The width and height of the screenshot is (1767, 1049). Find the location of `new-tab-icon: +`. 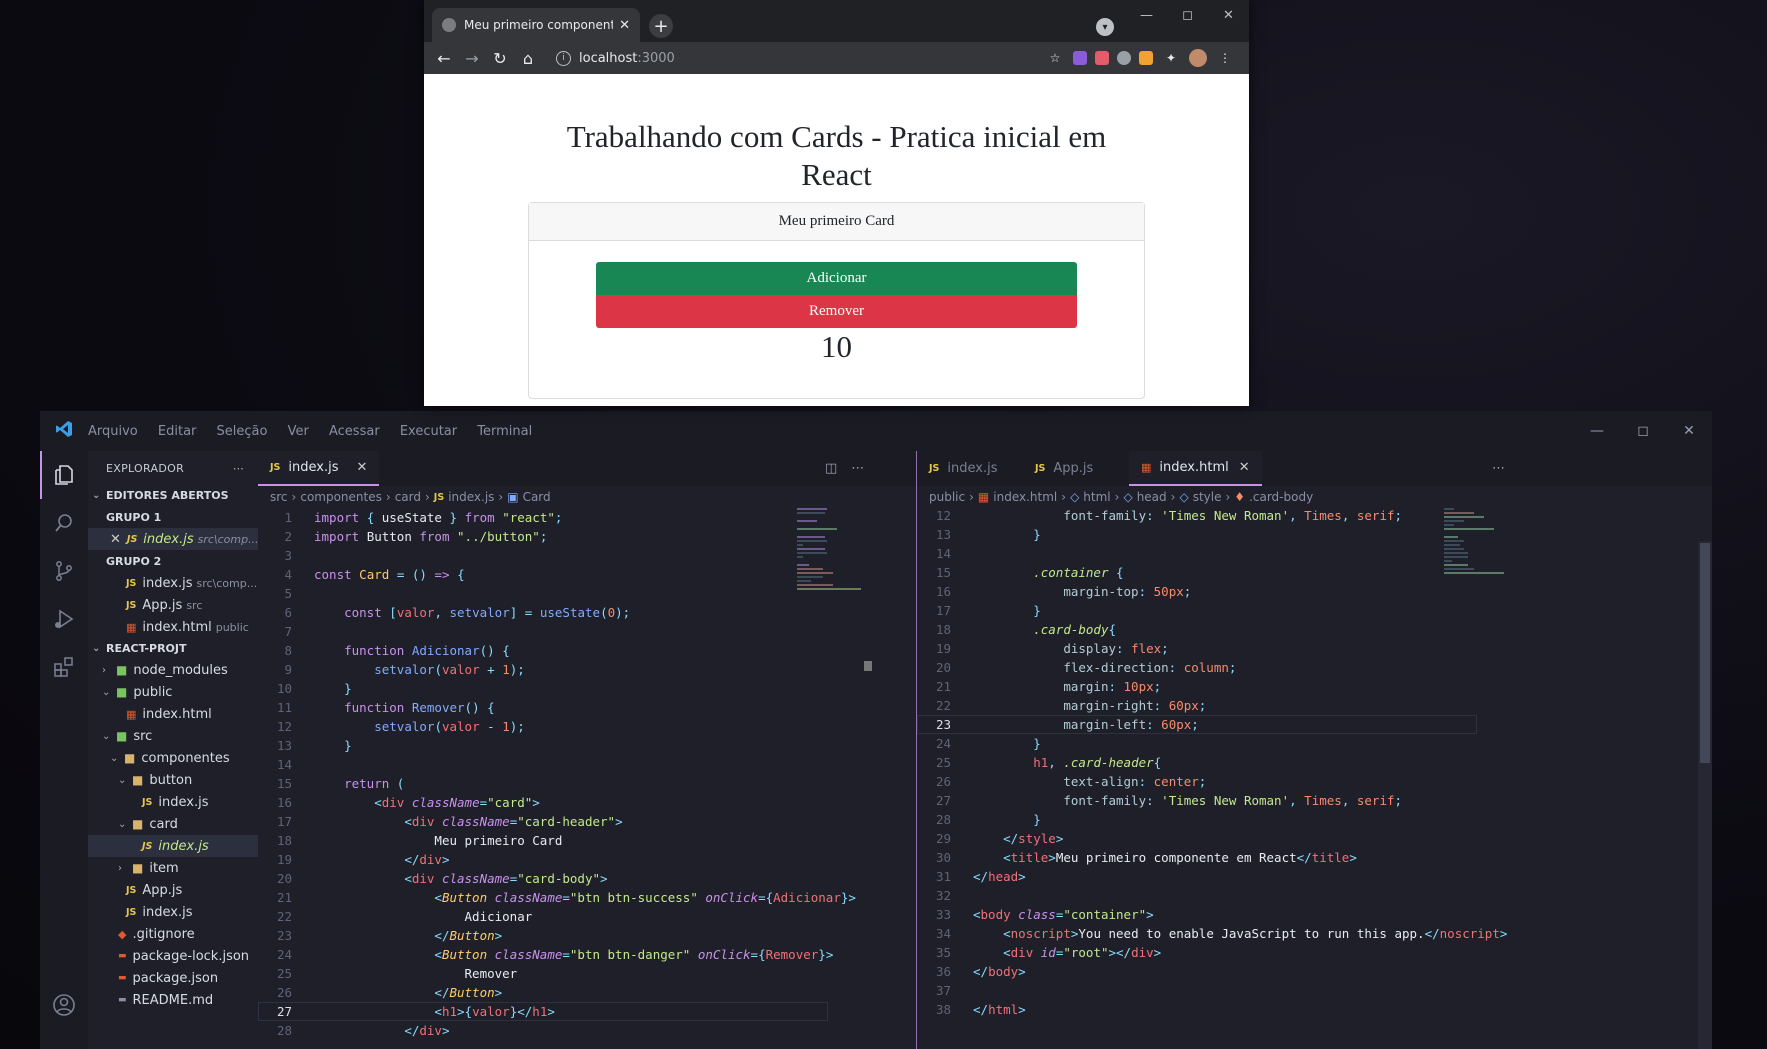

new-tab-icon: + is located at coordinates (661, 26).